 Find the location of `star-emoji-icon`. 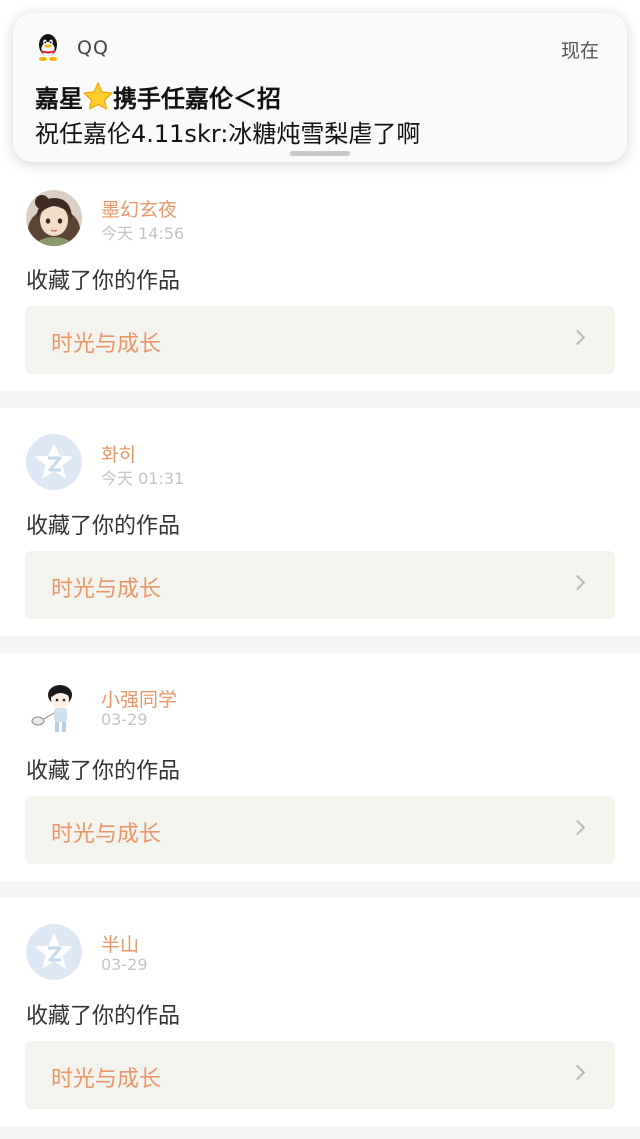

star-emoji-icon is located at coordinates (98, 99).